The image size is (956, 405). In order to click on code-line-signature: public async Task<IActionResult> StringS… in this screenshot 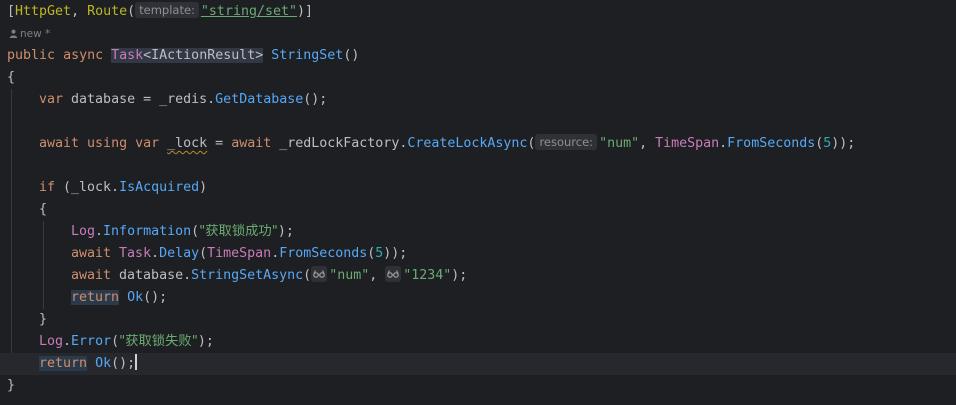, I will do `click(478, 56)`.